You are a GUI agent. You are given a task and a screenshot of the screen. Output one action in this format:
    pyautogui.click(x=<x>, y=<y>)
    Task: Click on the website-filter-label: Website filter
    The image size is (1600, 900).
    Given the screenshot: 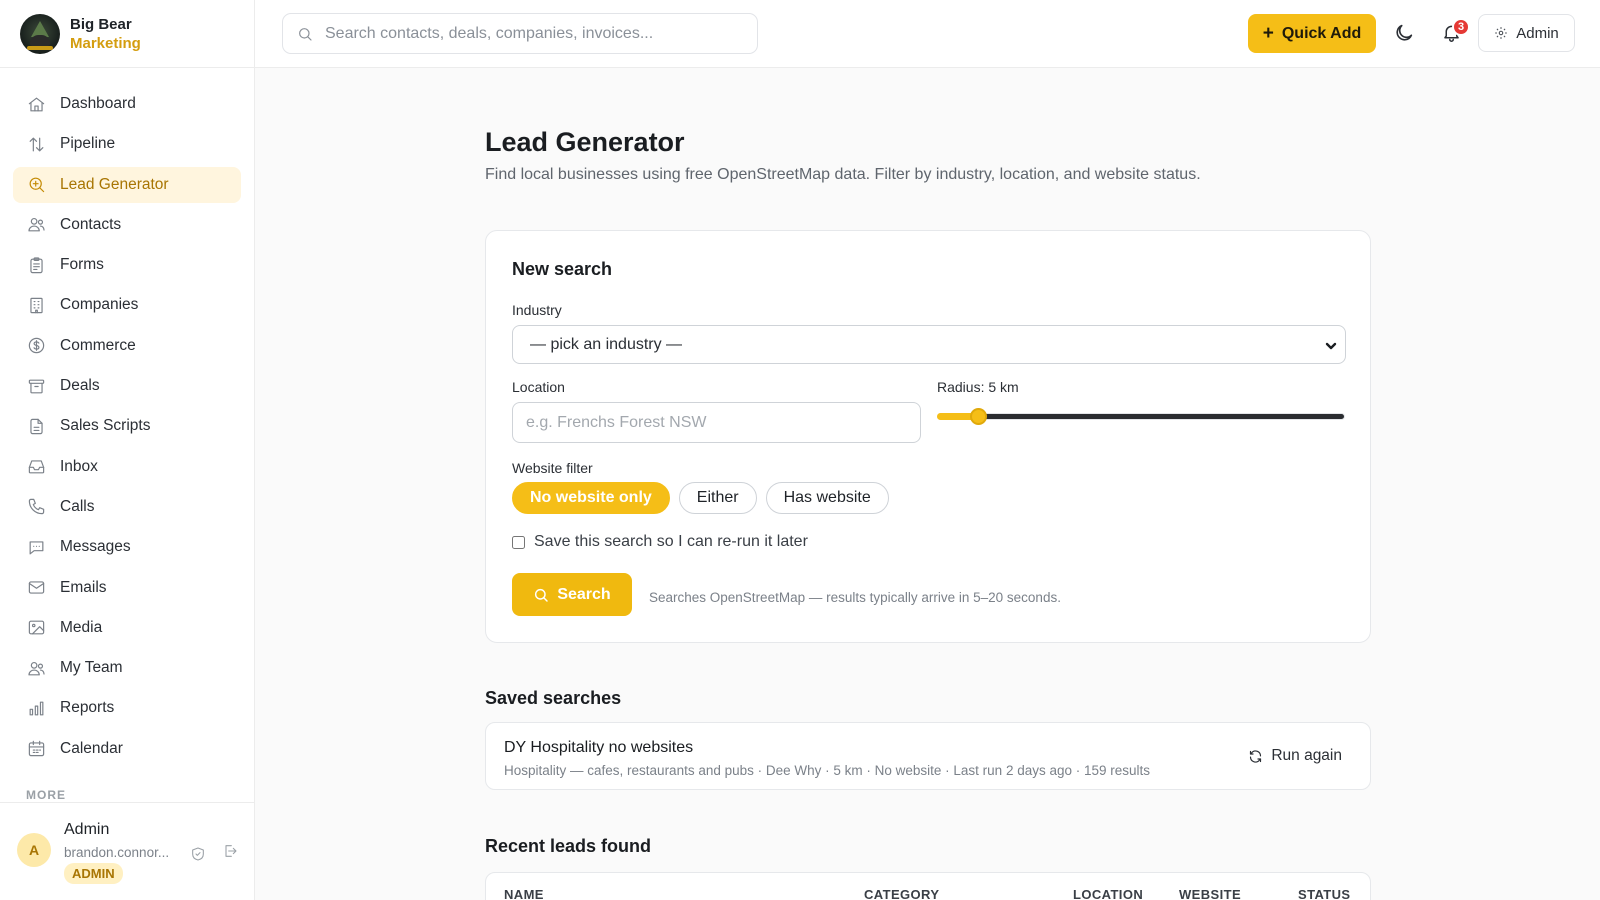 What is the action you would take?
    pyautogui.click(x=552, y=468)
    